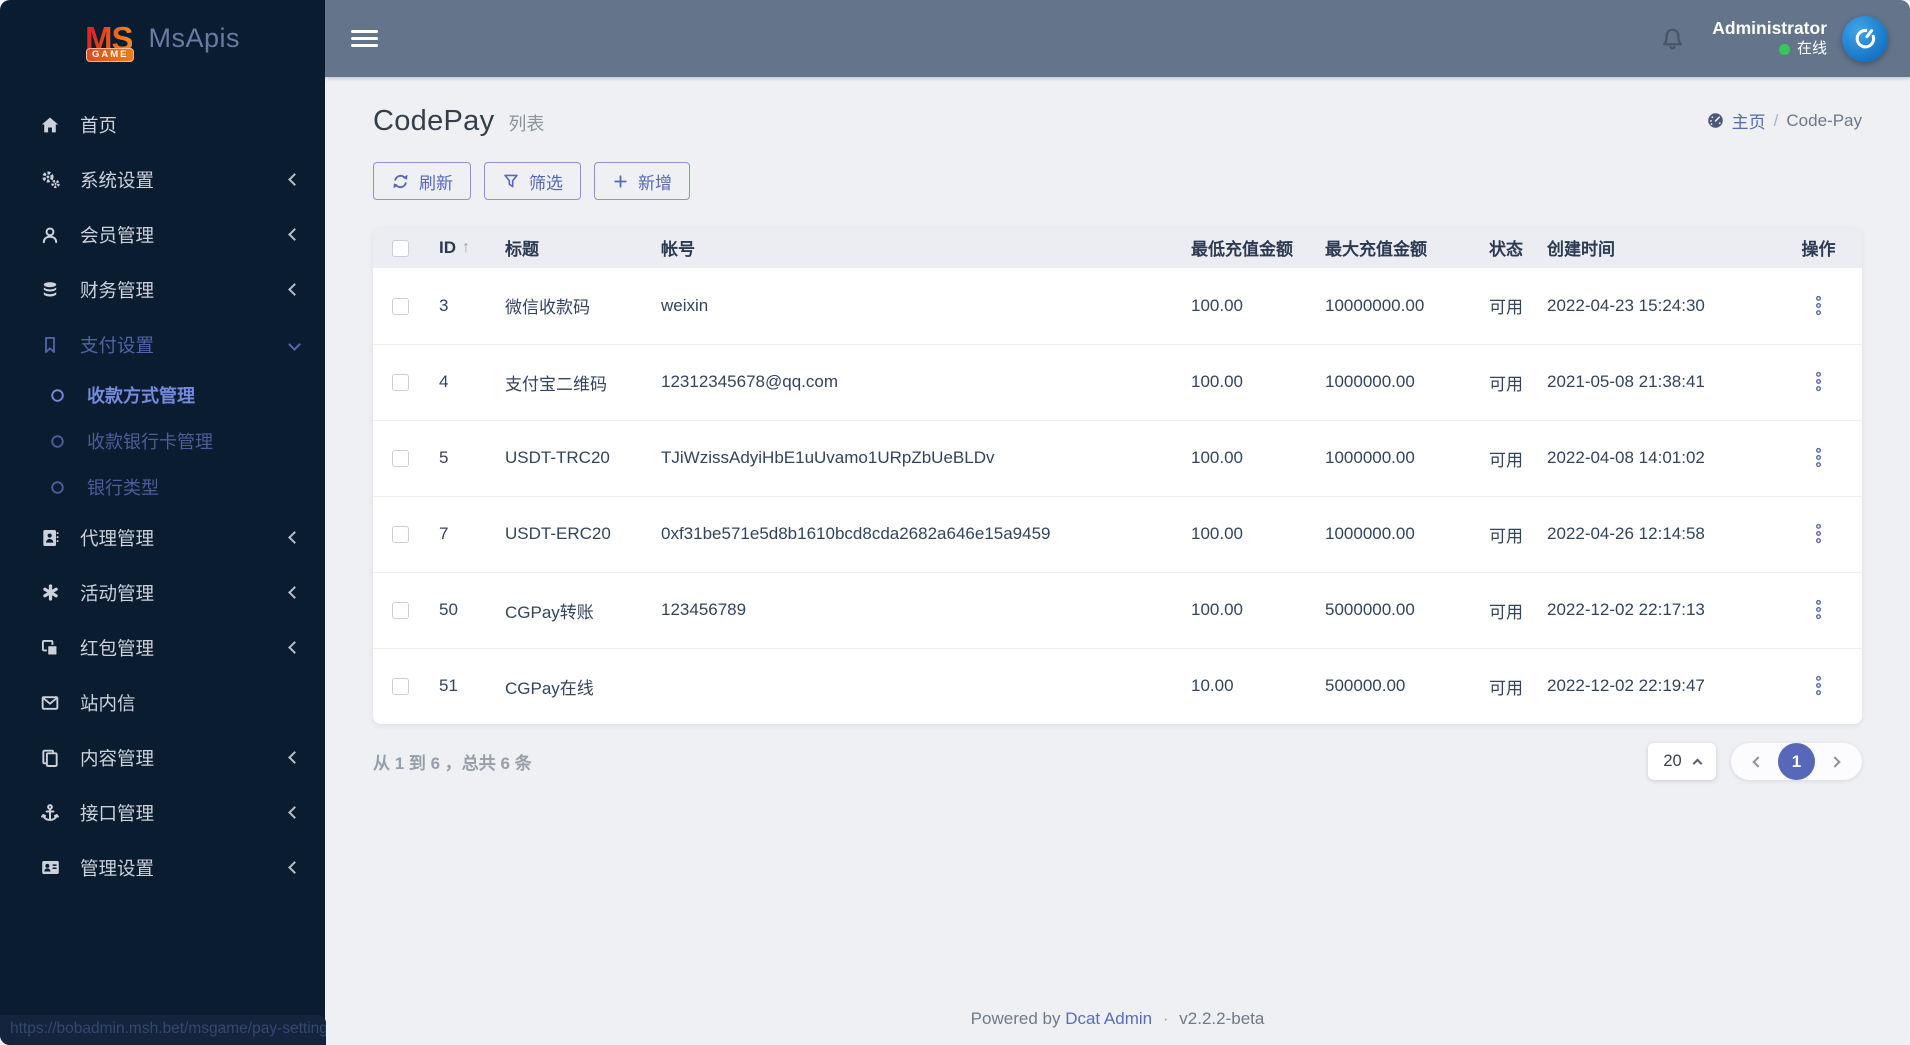  What do you see at coordinates (50, 125) in the screenshot?
I see `home-icon` at bounding box center [50, 125].